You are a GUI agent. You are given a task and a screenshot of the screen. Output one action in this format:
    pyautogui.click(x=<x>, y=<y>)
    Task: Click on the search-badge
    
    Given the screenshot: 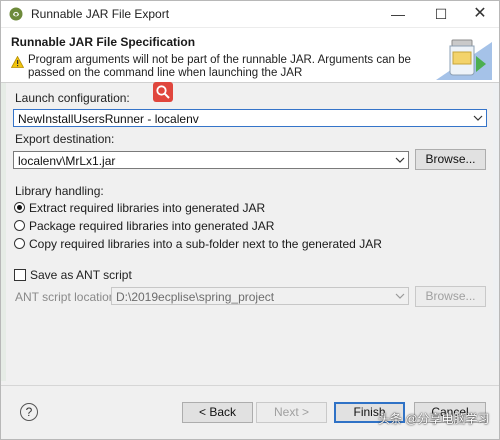 What is the action you would take?
    pyautogui.click(x=163, y=92)
    